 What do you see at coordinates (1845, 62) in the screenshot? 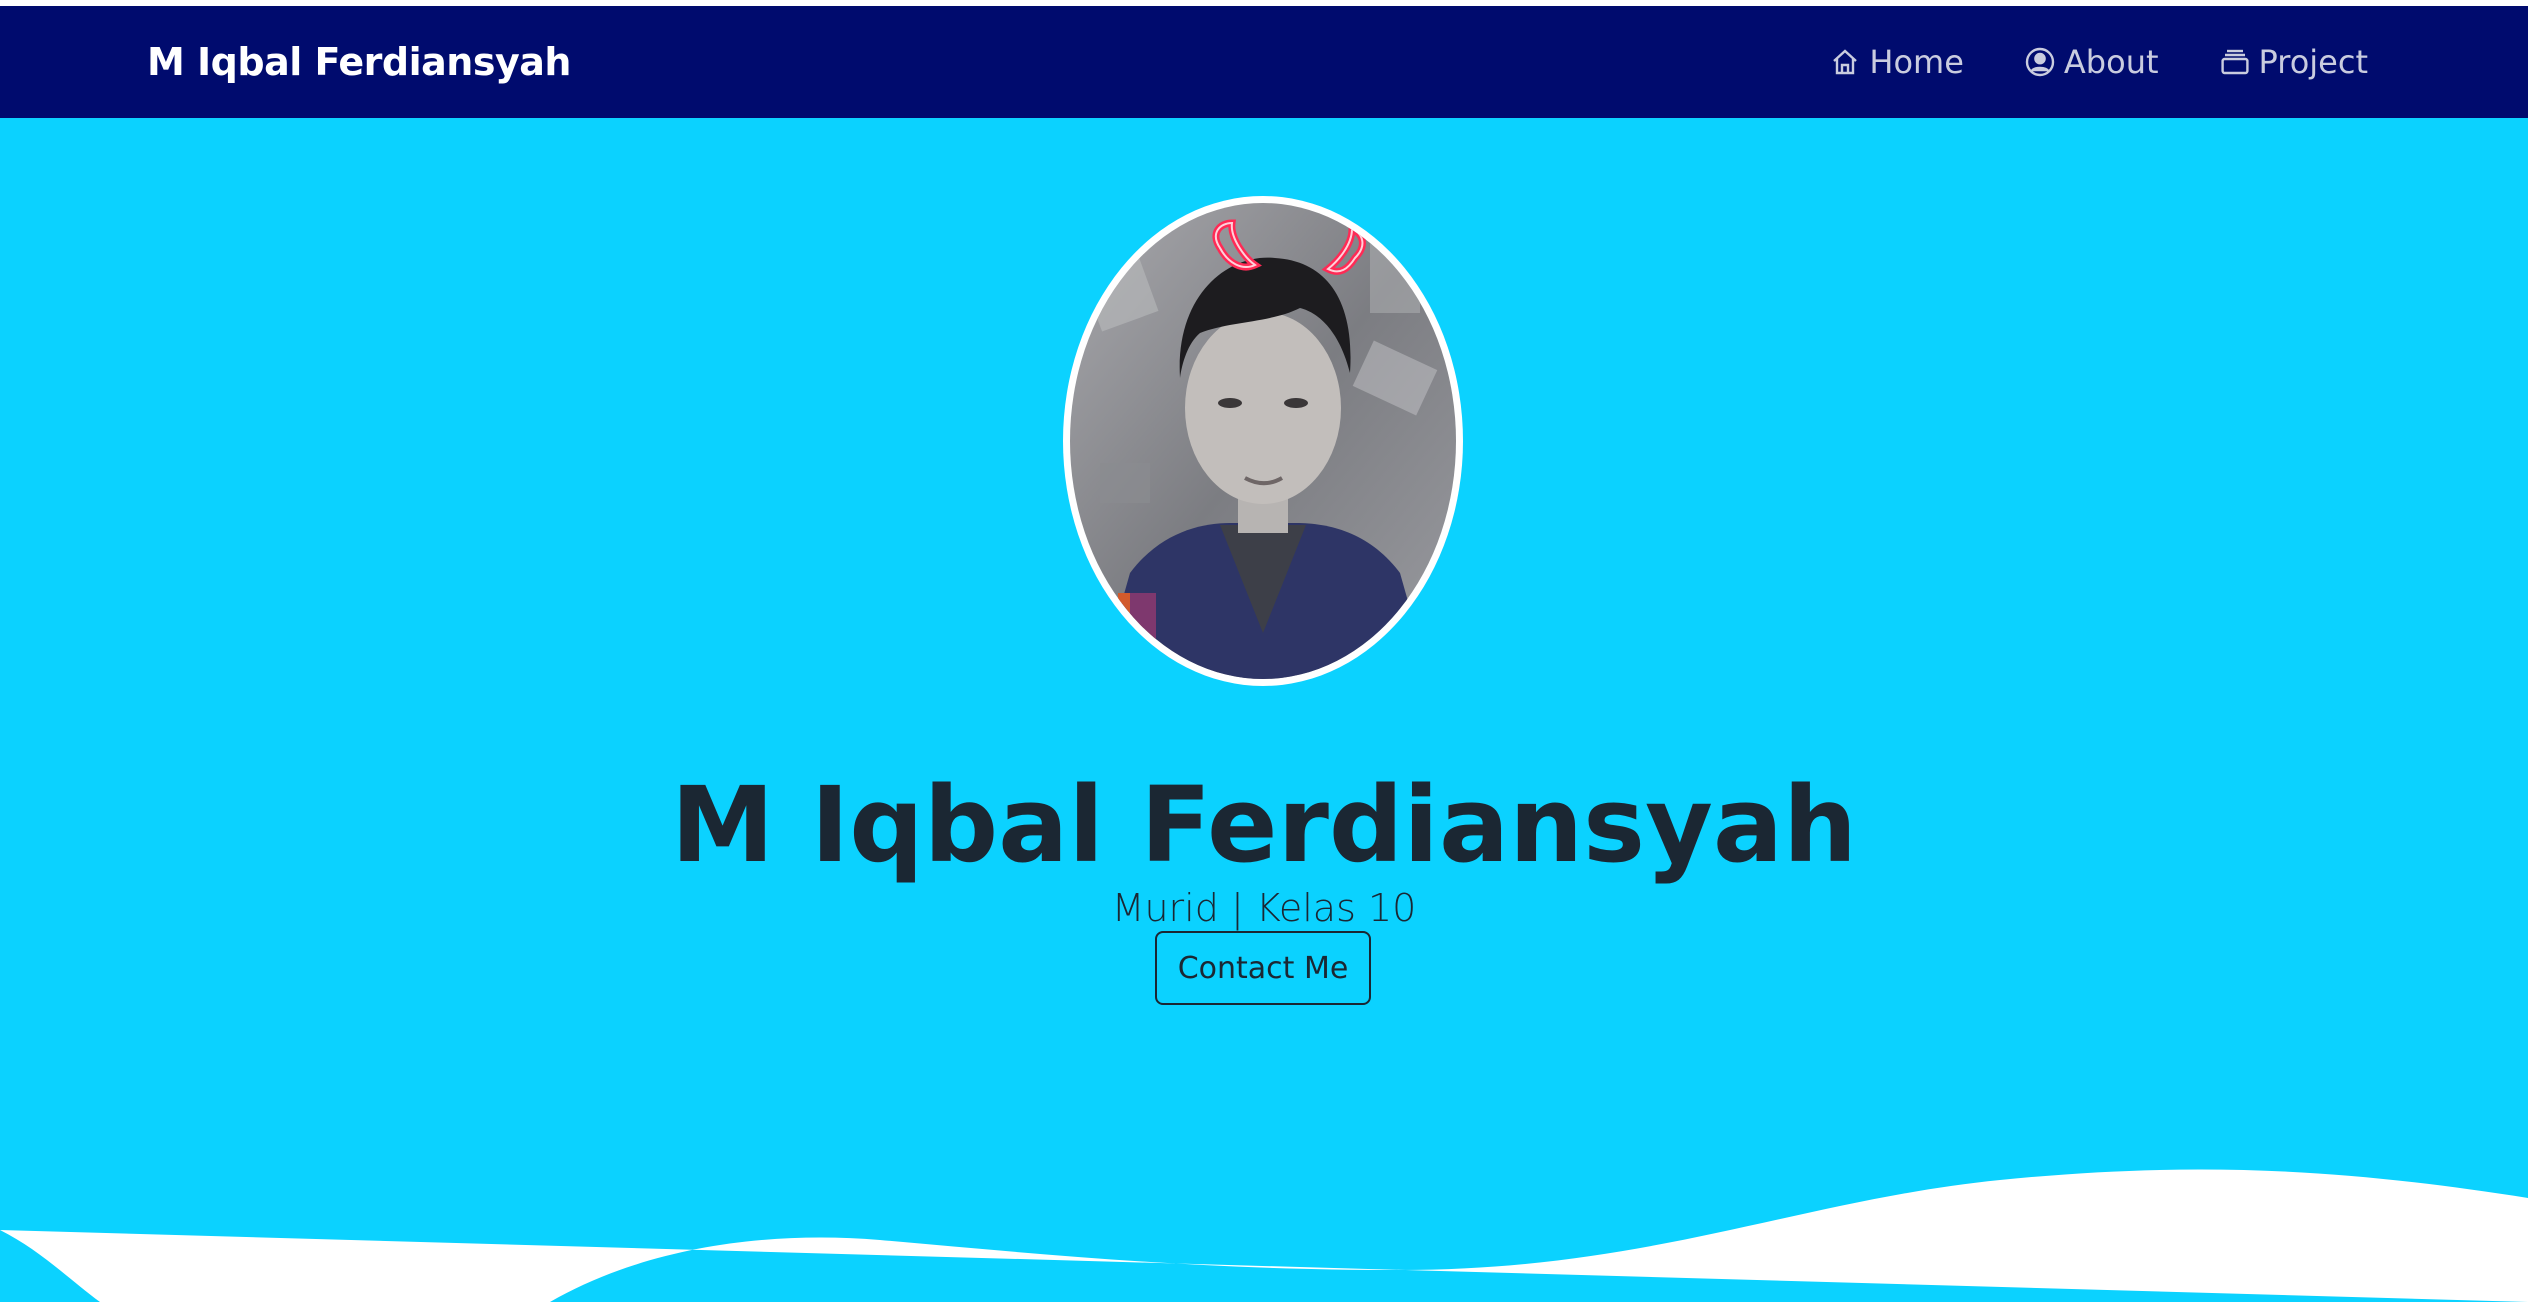
I see `home-icon` at bounding box center [1845, 62].